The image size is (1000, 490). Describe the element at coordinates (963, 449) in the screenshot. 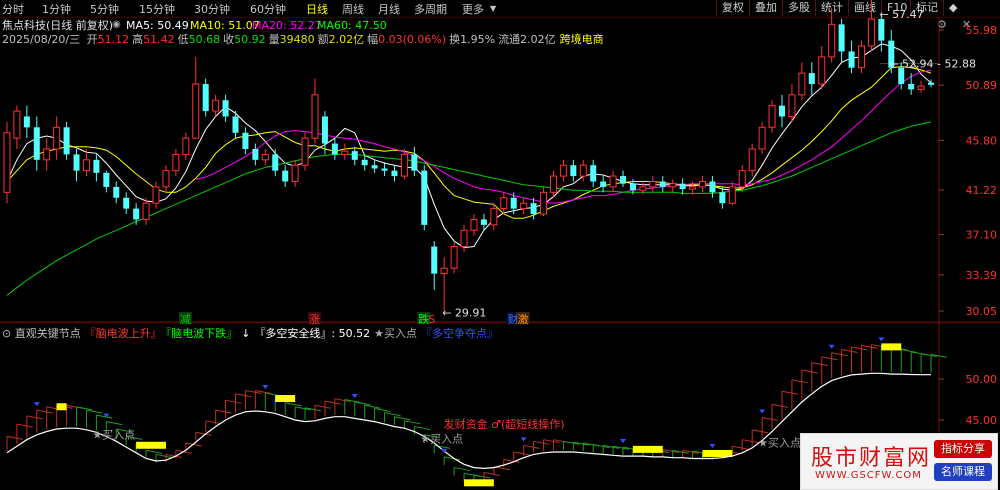

I see `share-button: 指标分享` at that location.